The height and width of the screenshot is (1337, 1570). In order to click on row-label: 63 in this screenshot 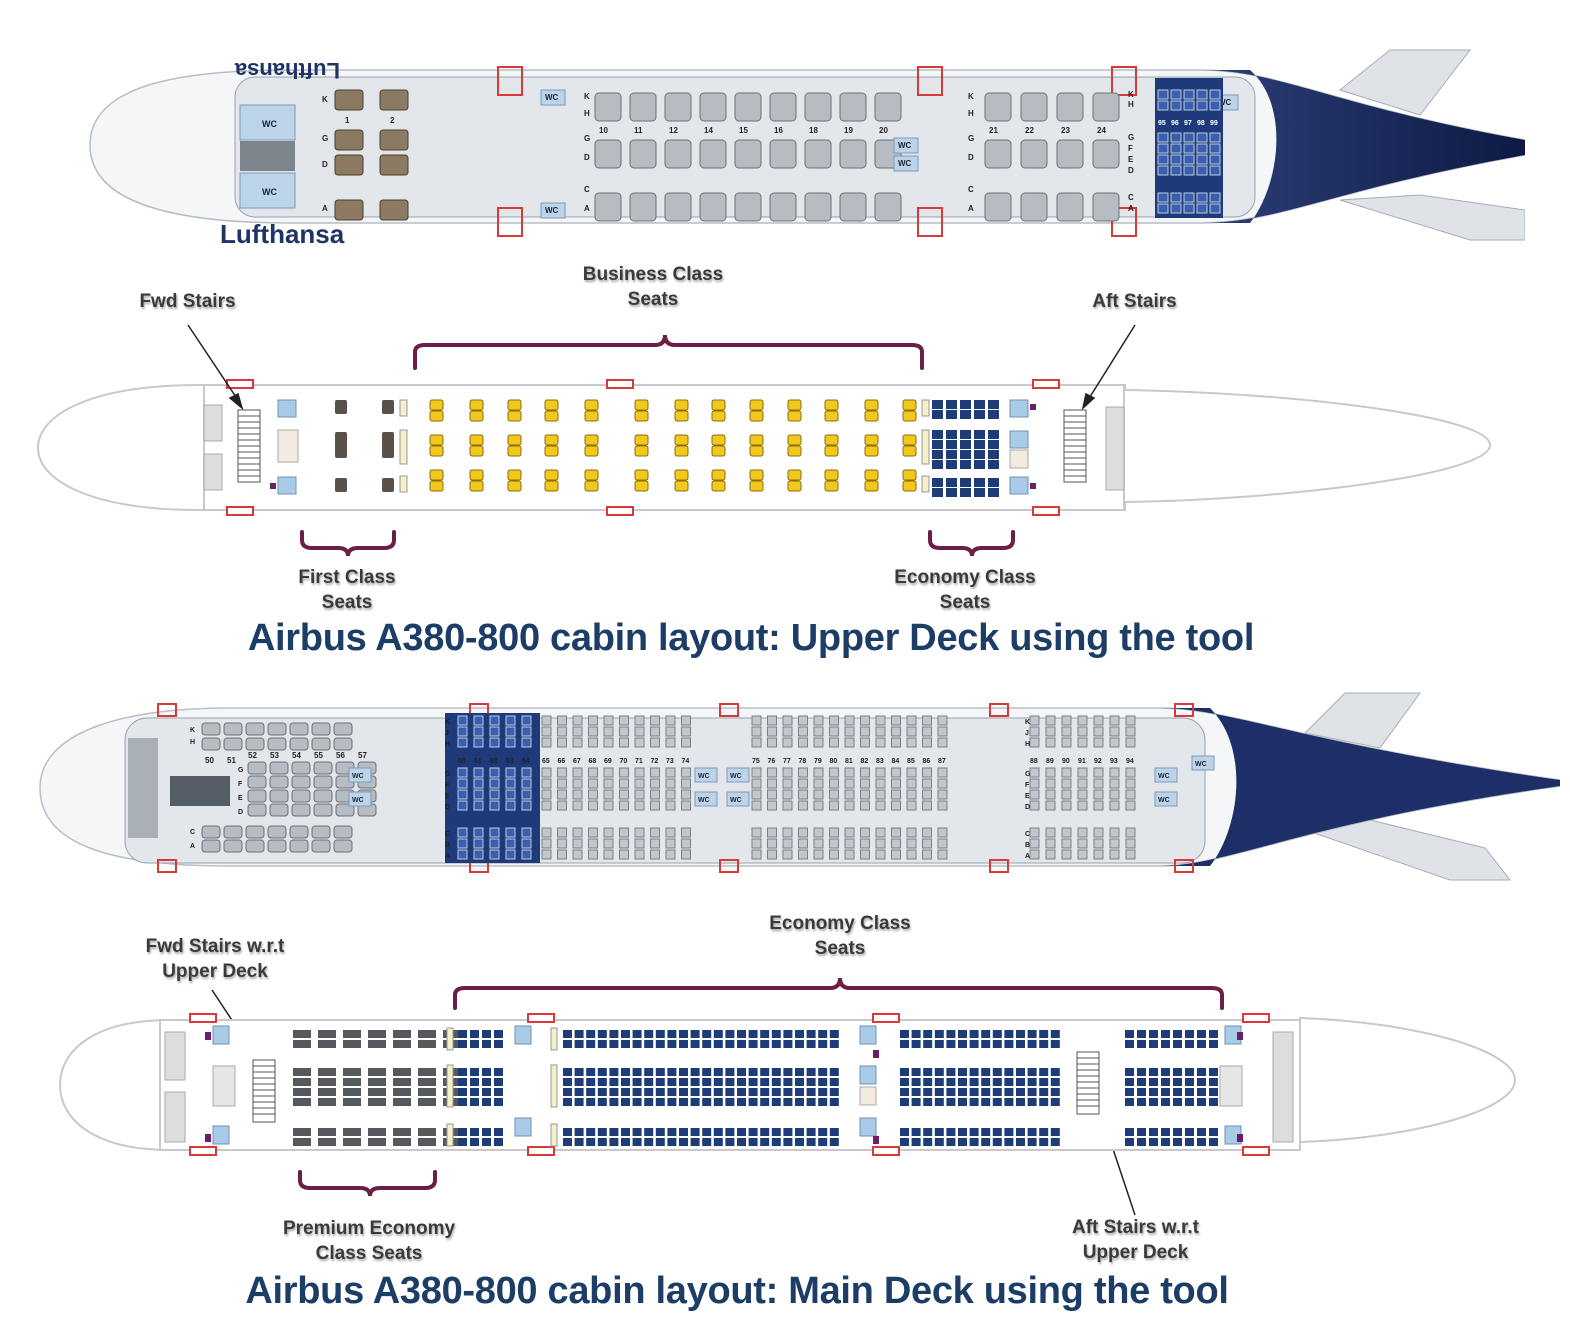, I will do `click(510, 761)`.